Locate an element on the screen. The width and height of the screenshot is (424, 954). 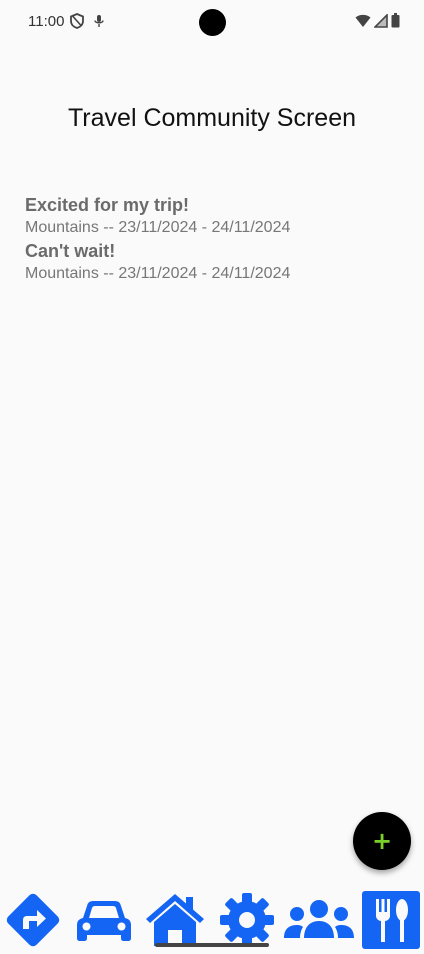
community-icon is located at coordinates (319, 922).